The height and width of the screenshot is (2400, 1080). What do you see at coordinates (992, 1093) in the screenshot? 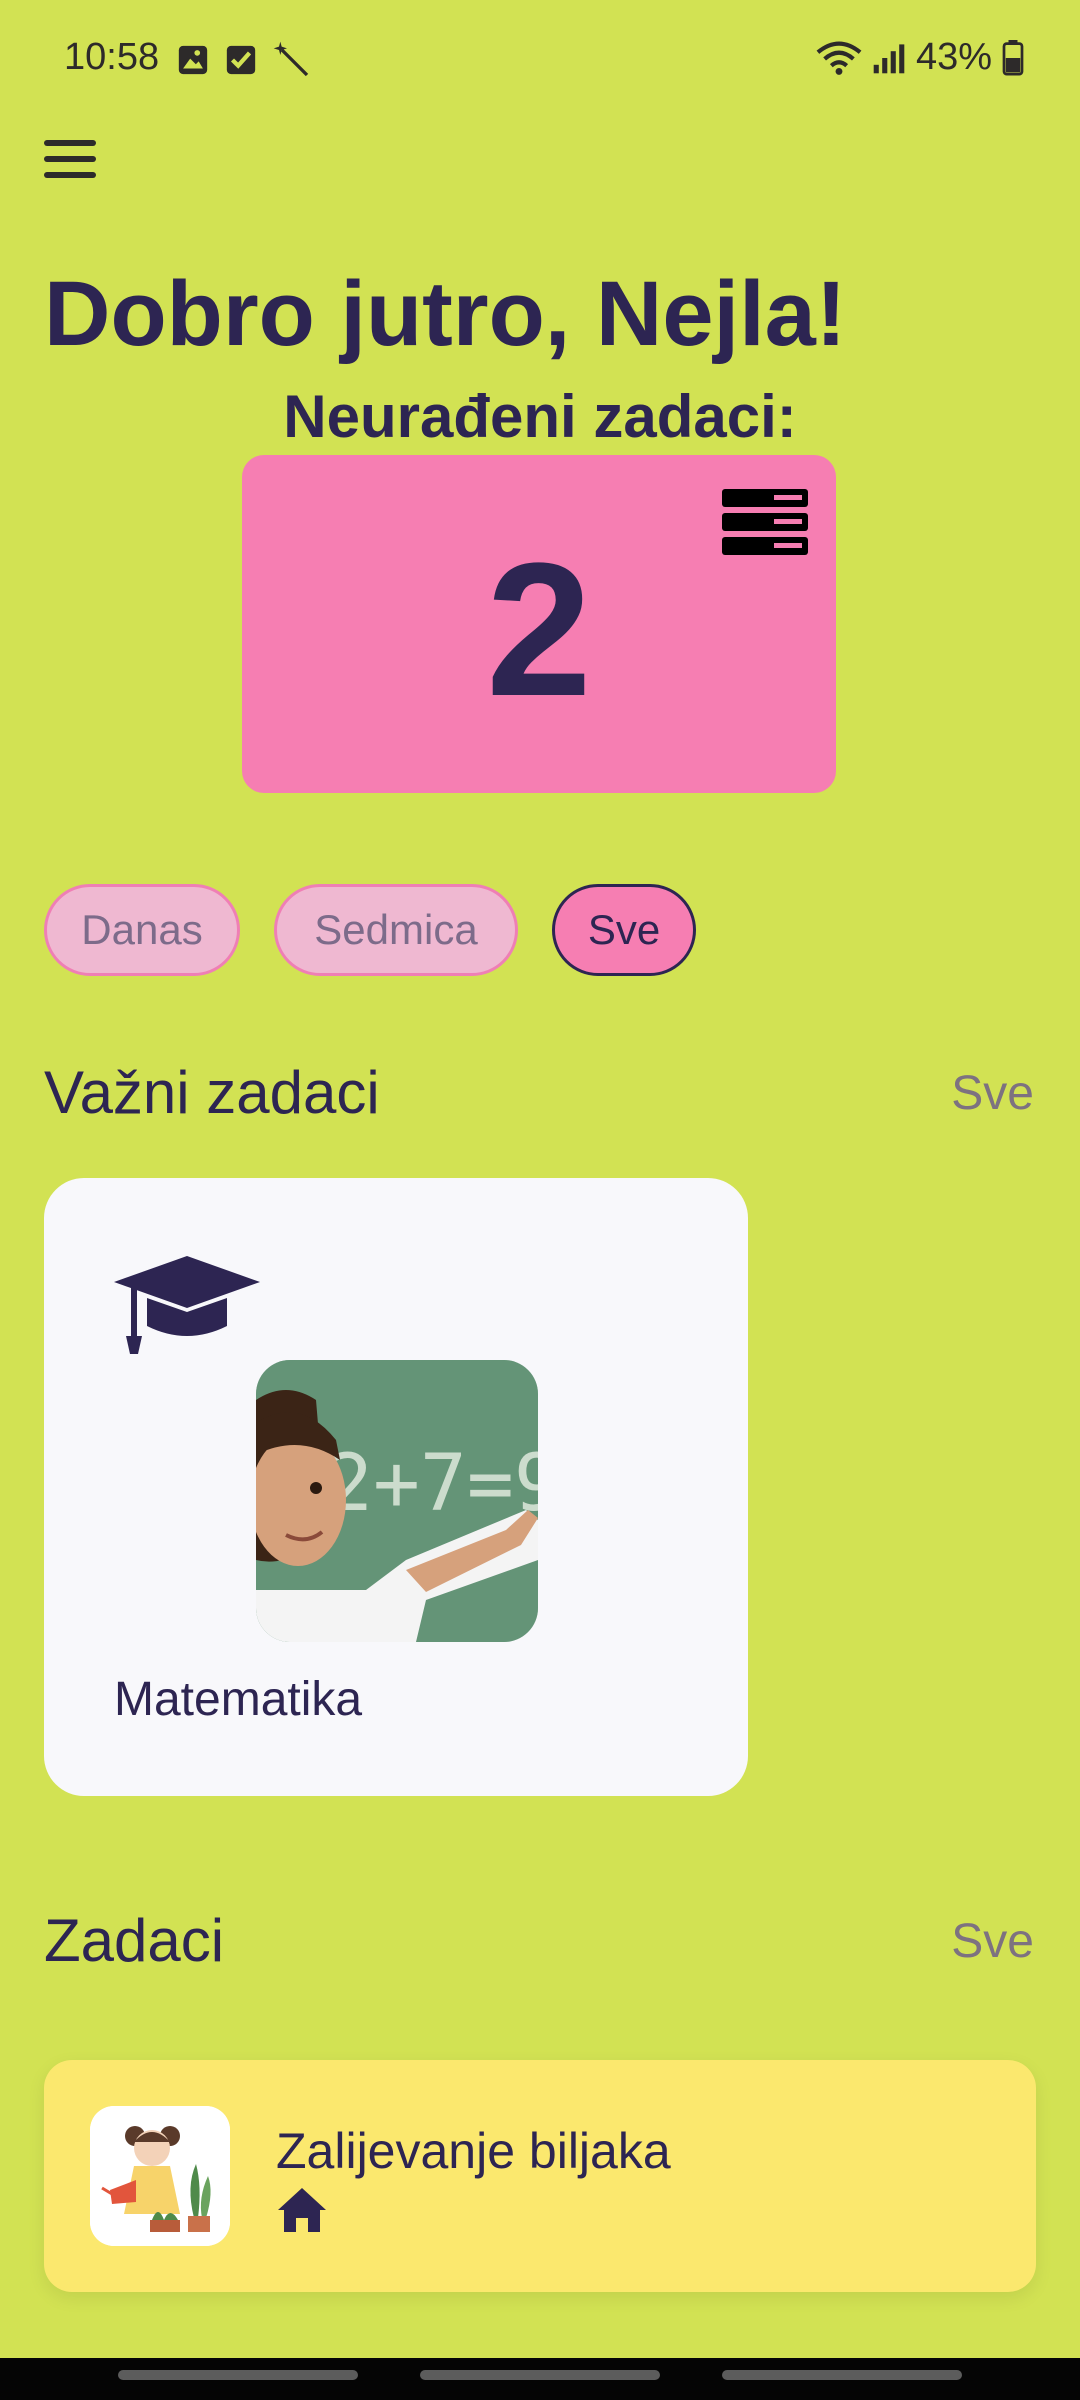
I see `important-tasks-see-all: Sve` at bounding box center [992, 1093].